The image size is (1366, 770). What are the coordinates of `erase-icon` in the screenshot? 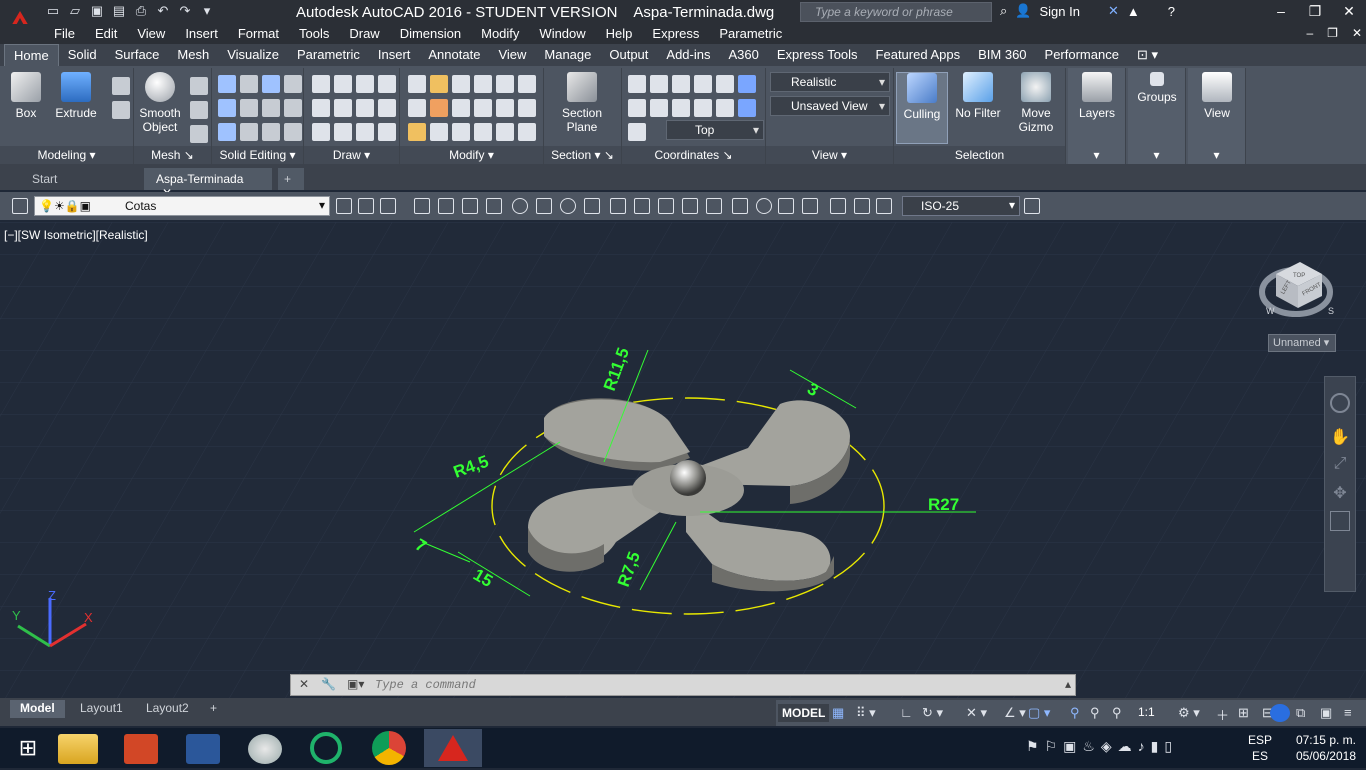 It's located at (461, 132).